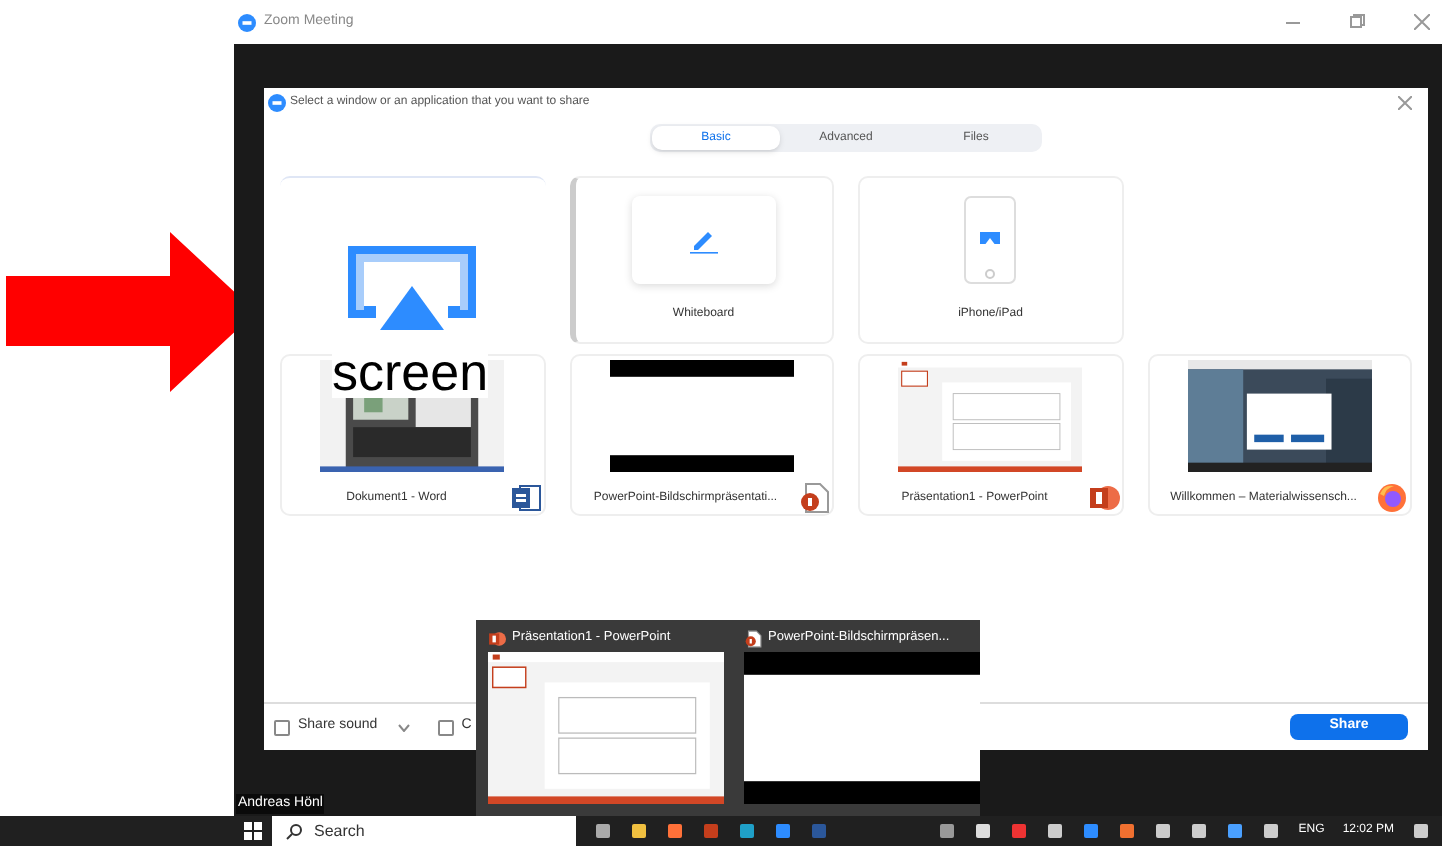 This screenshot has width=1442, height=846. Describe the element at coordinates (1358, 22) in the screenshot. I see `restore-icon` at that location.